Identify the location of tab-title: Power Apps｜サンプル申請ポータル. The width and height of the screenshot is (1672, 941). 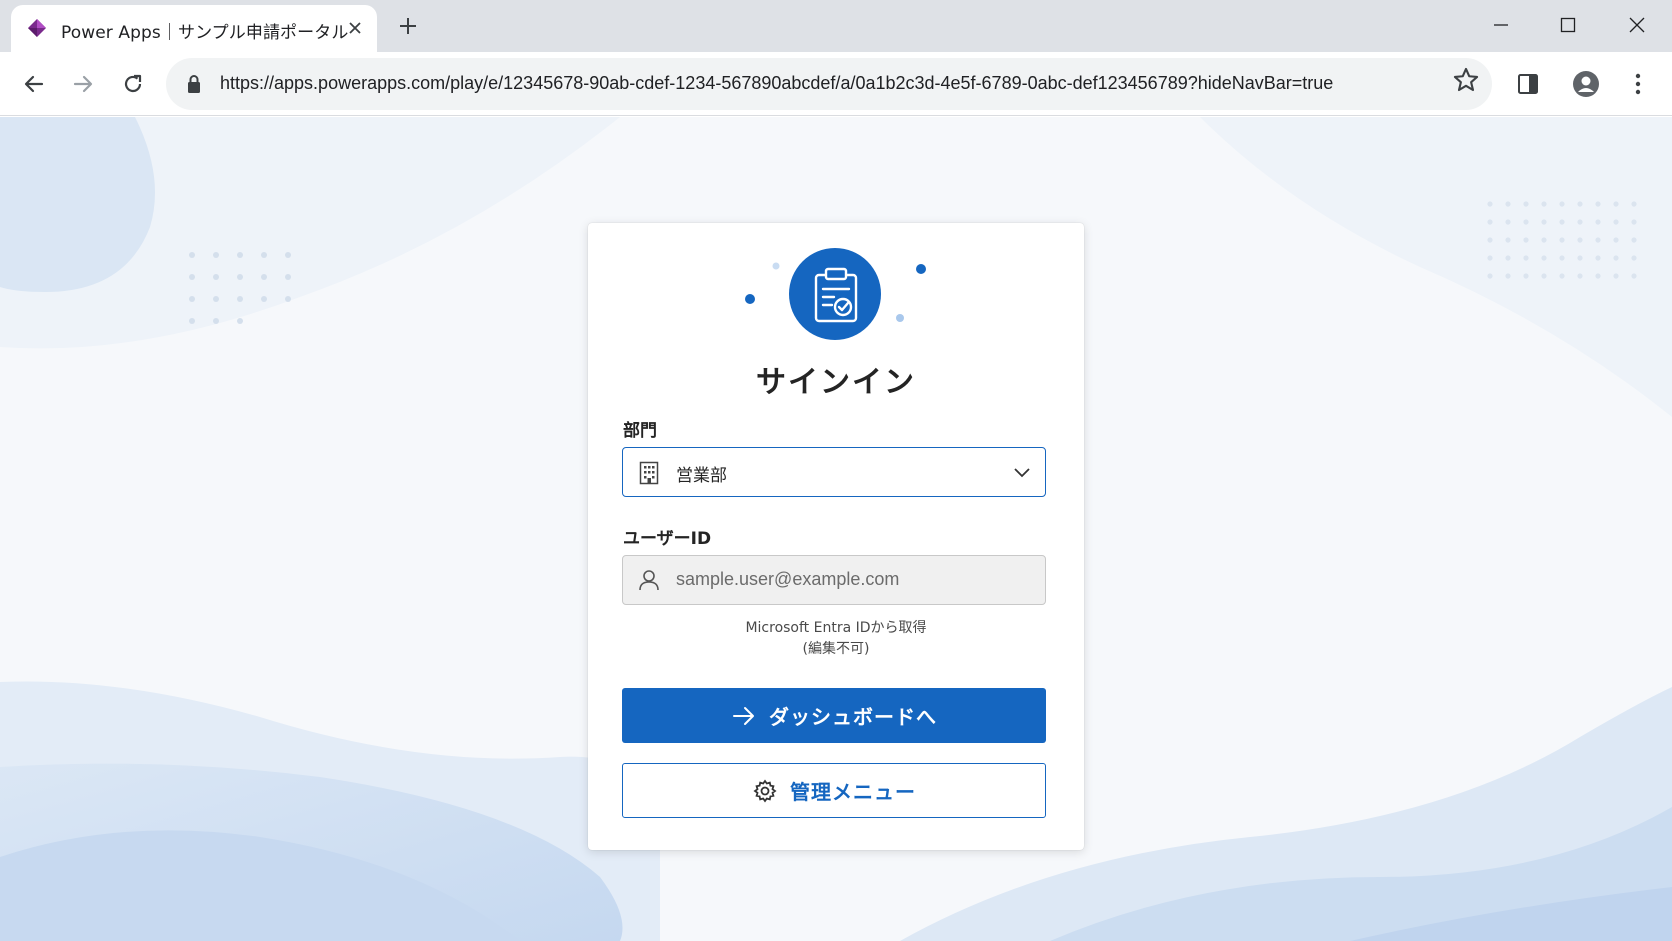
(205, 33).